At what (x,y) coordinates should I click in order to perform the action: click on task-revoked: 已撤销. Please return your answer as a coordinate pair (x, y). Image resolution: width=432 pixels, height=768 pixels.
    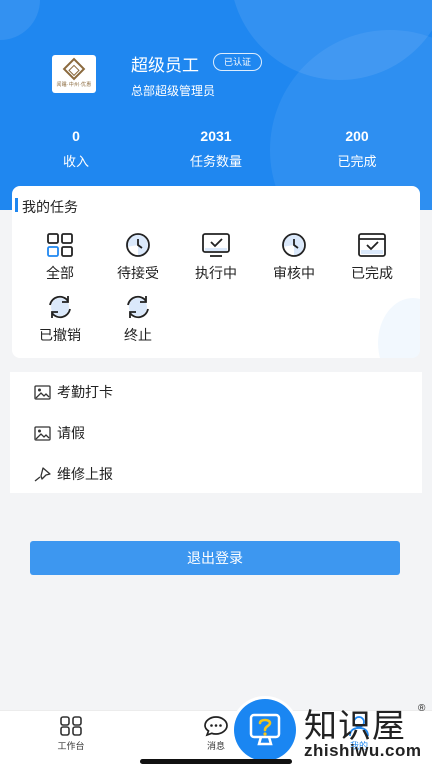
    Looking at the image, I should click on (60, 319).